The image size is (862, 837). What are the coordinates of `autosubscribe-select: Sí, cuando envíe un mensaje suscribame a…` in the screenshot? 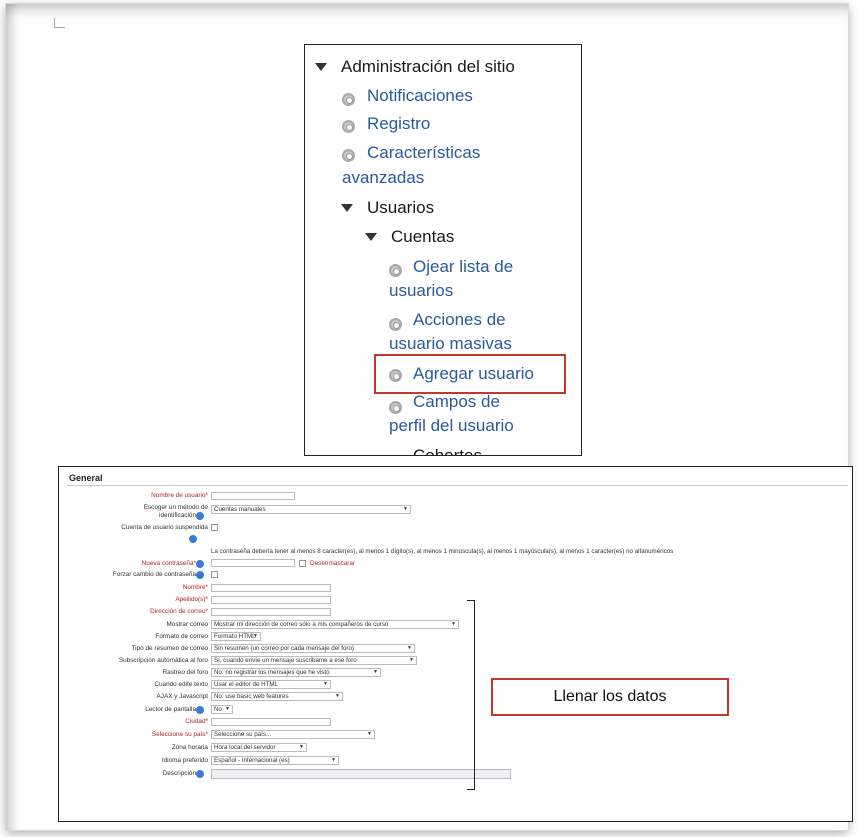 It's located at (314, 660).